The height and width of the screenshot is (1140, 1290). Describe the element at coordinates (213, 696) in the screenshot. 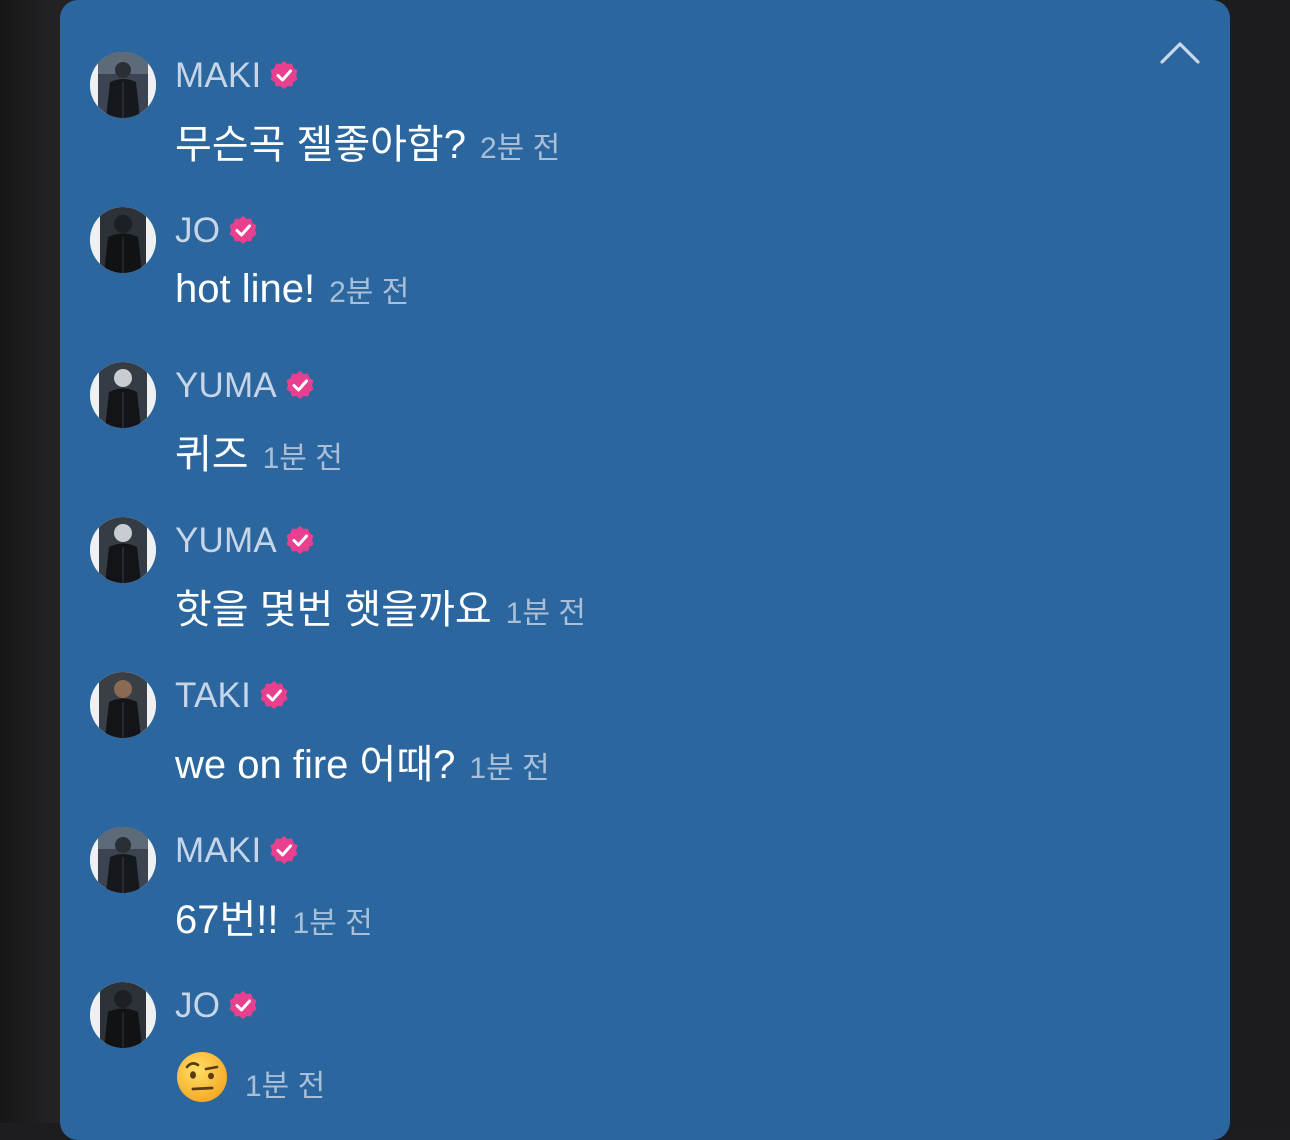

I see `username: TAKI` at that location.